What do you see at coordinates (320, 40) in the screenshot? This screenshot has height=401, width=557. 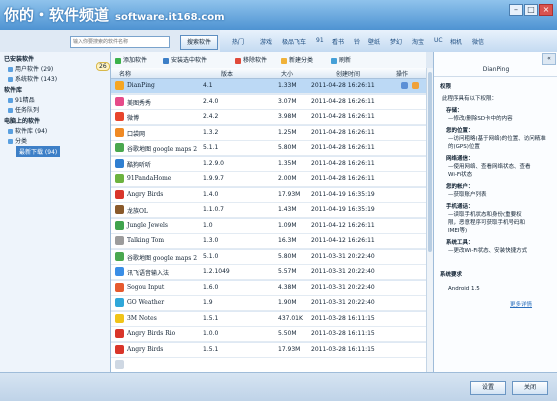 I see `nav-item-91: 91` at bounding box center [320, 40].